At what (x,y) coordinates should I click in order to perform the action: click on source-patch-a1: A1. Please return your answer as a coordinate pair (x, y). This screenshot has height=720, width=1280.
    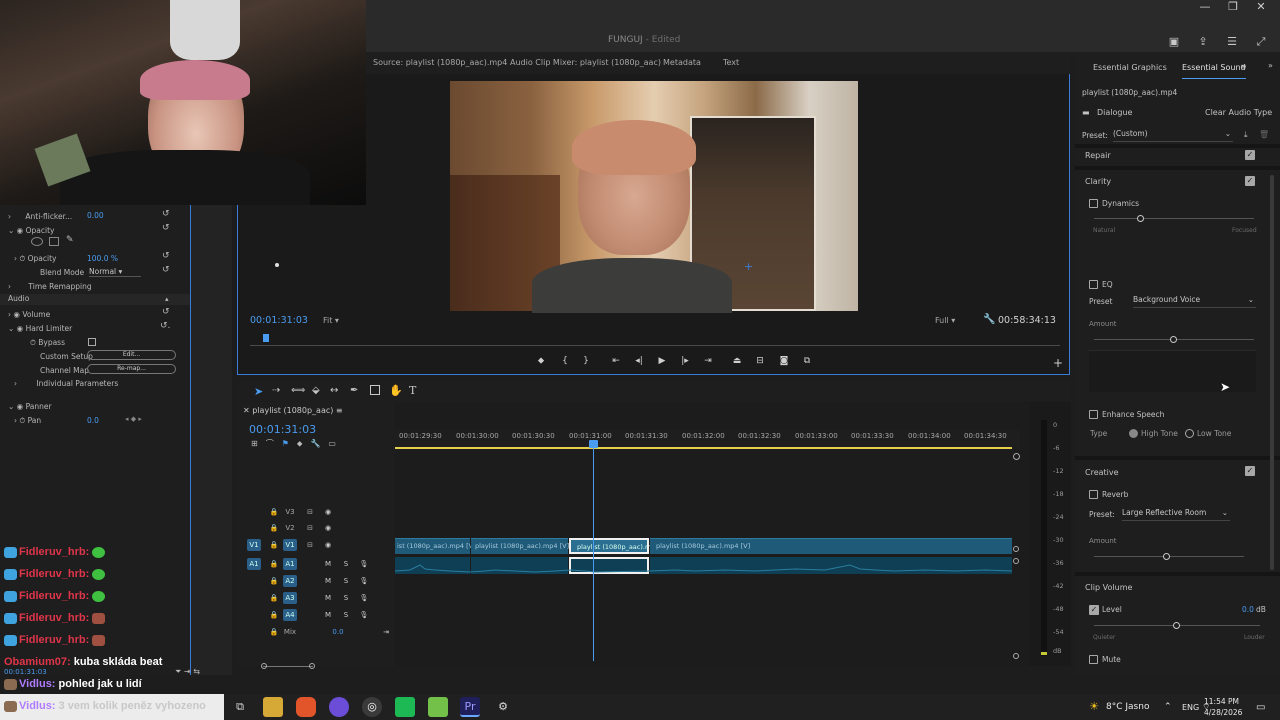
    Looking at the image, I should click on (254, 564).